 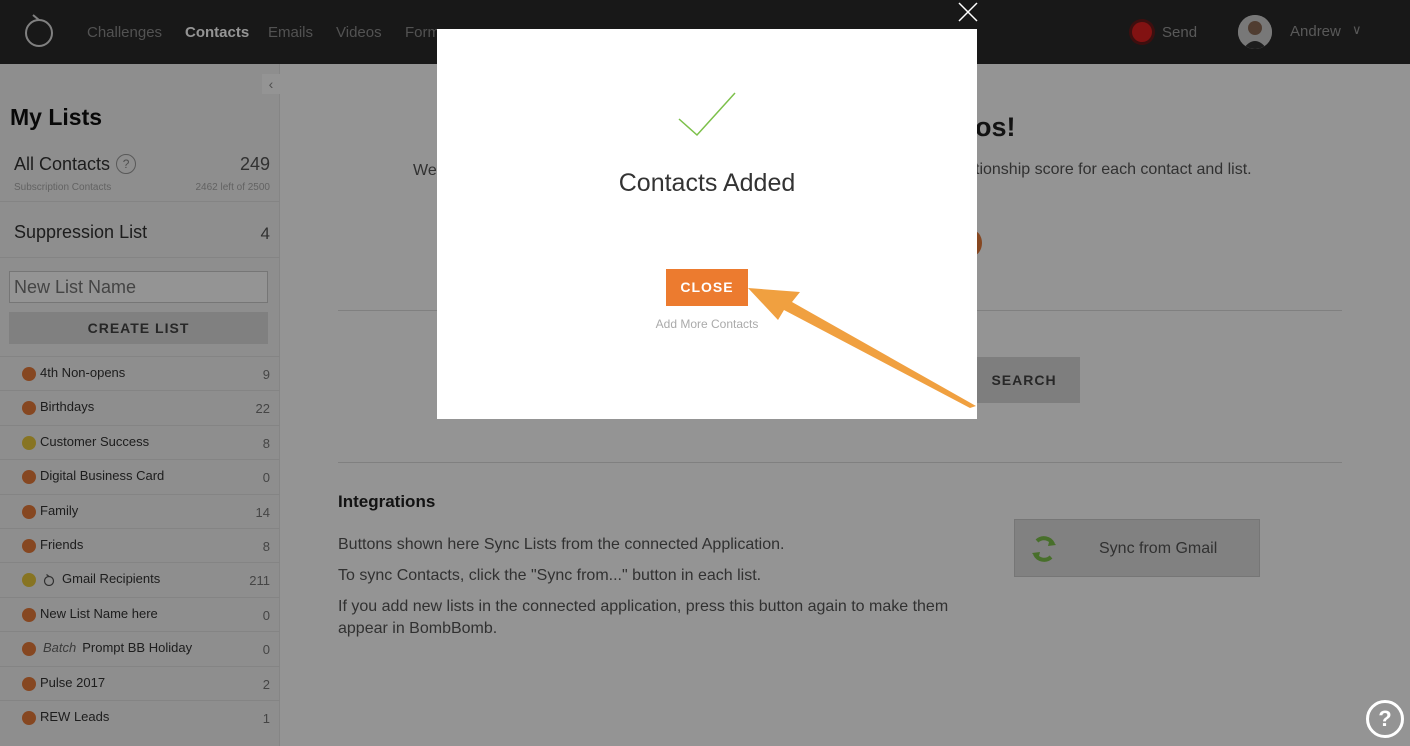 What do you see at coordinates (707, 287) in the screenshot?
I see `close-button: CLOSE` at bounding box center [707, 287].